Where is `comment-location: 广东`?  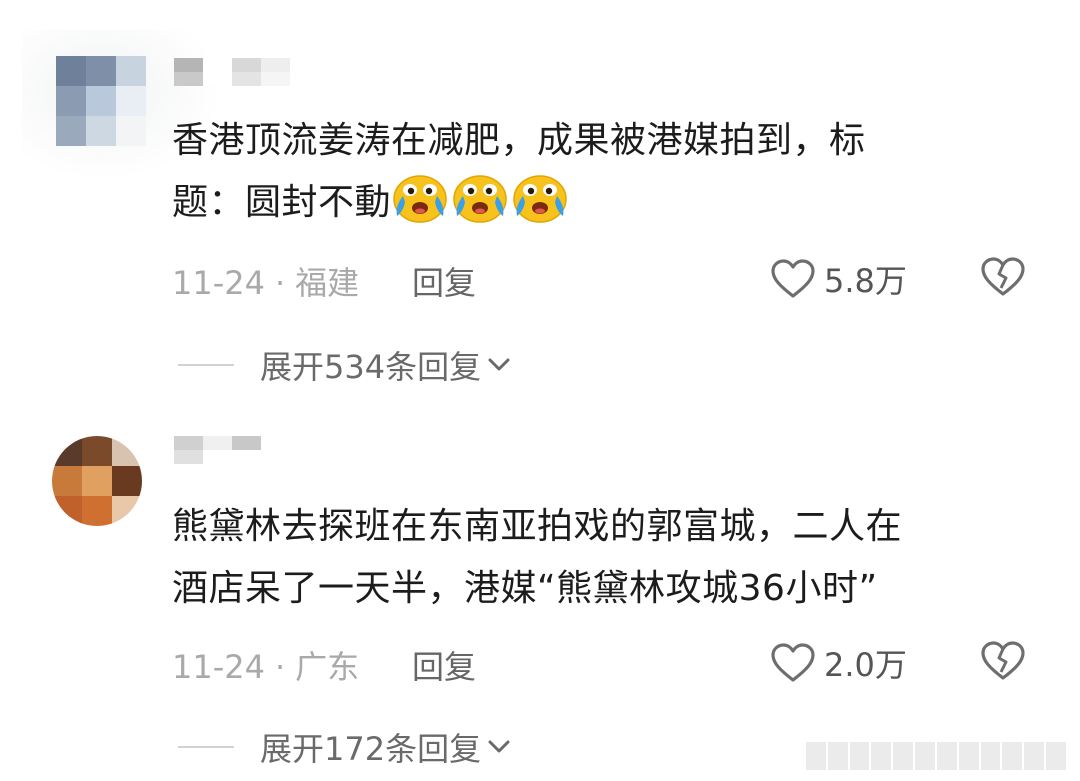
comment-location: 广东 is located at coordinates (327, 667).